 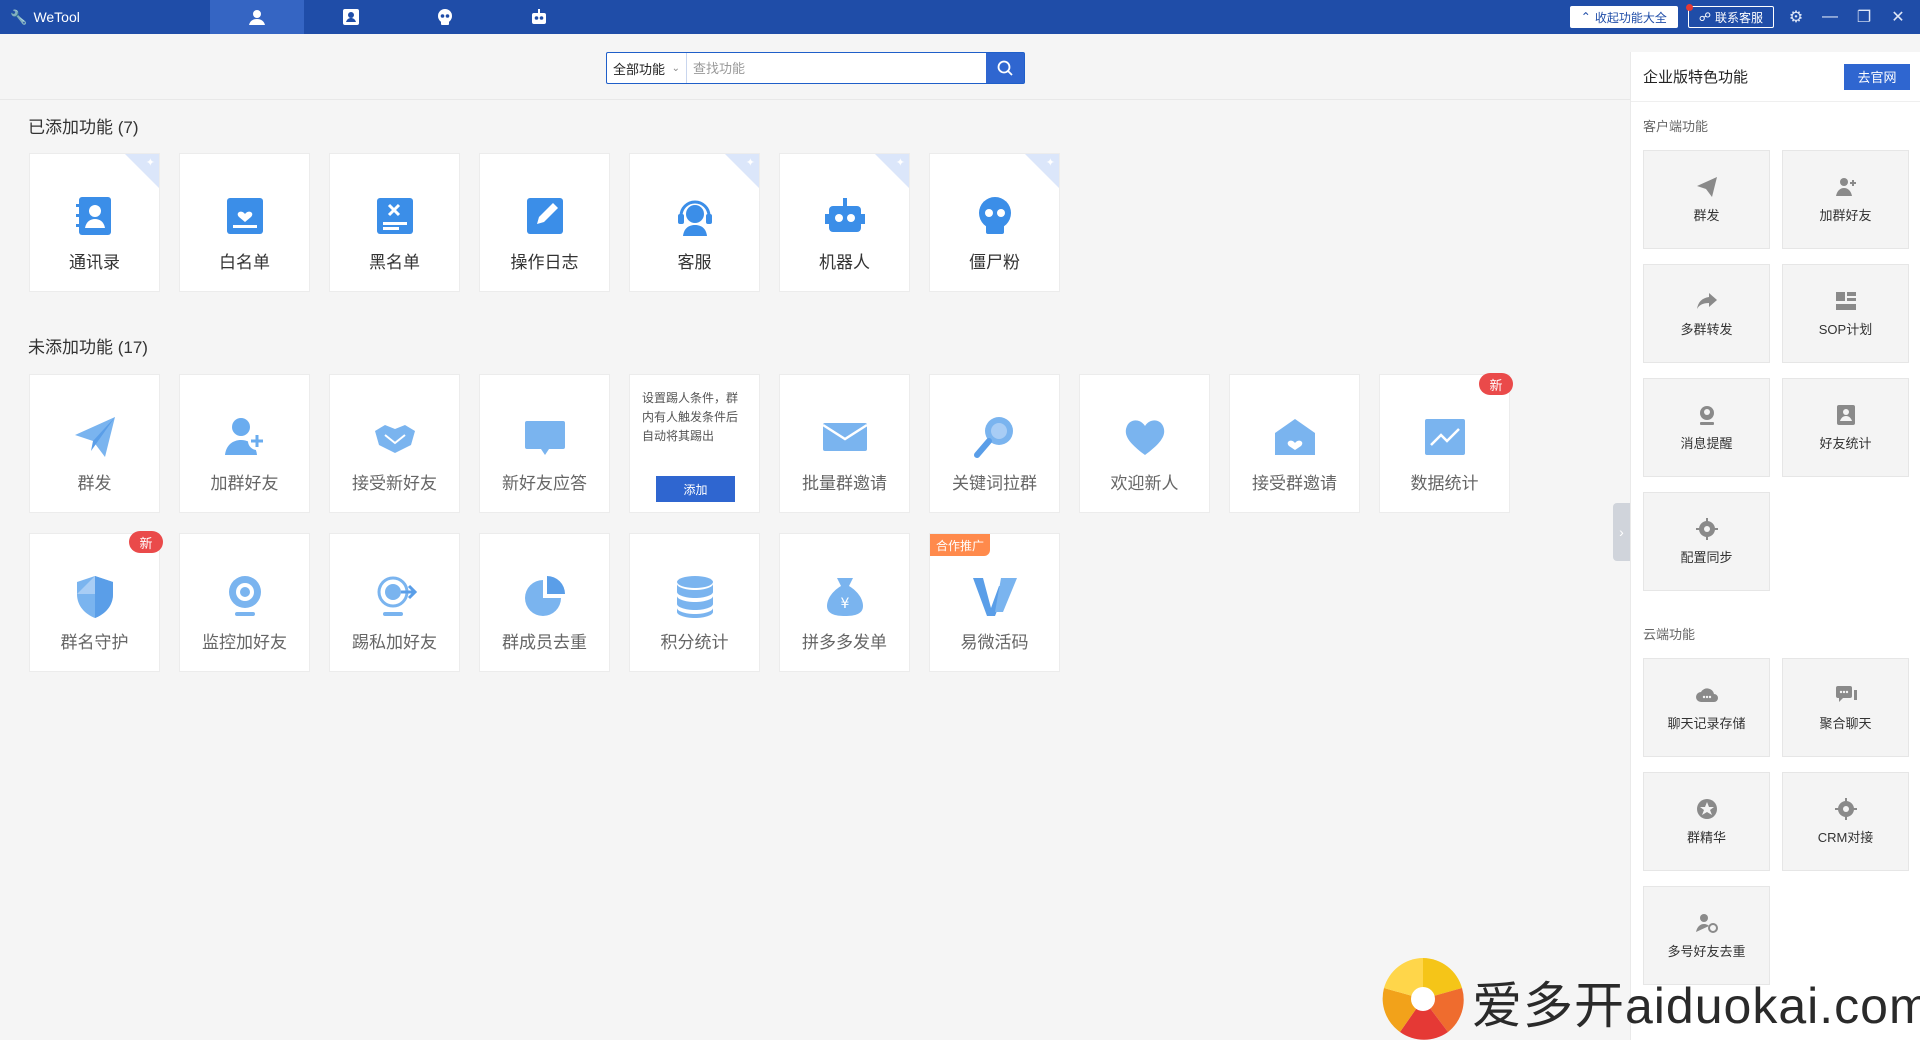 What do you see at coordinates (815, 99) in the screenshot?
I see `header-divider` at bounding box center [815, 99].